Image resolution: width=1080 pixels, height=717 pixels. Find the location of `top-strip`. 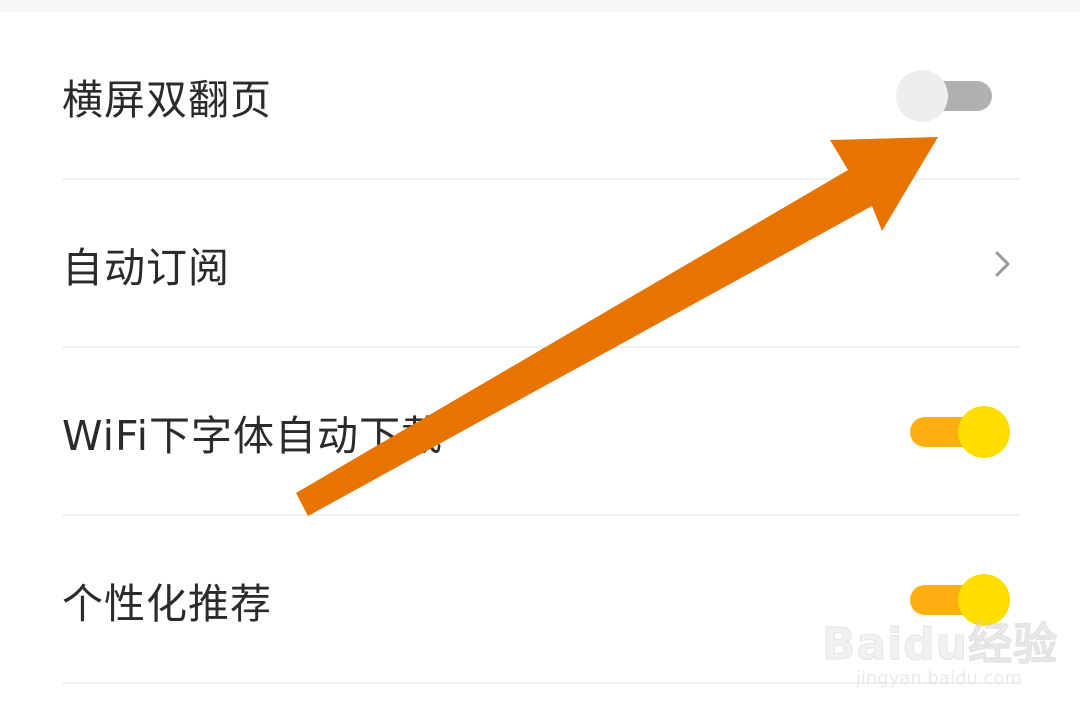

top-strip is located at coordinates (540, 6).